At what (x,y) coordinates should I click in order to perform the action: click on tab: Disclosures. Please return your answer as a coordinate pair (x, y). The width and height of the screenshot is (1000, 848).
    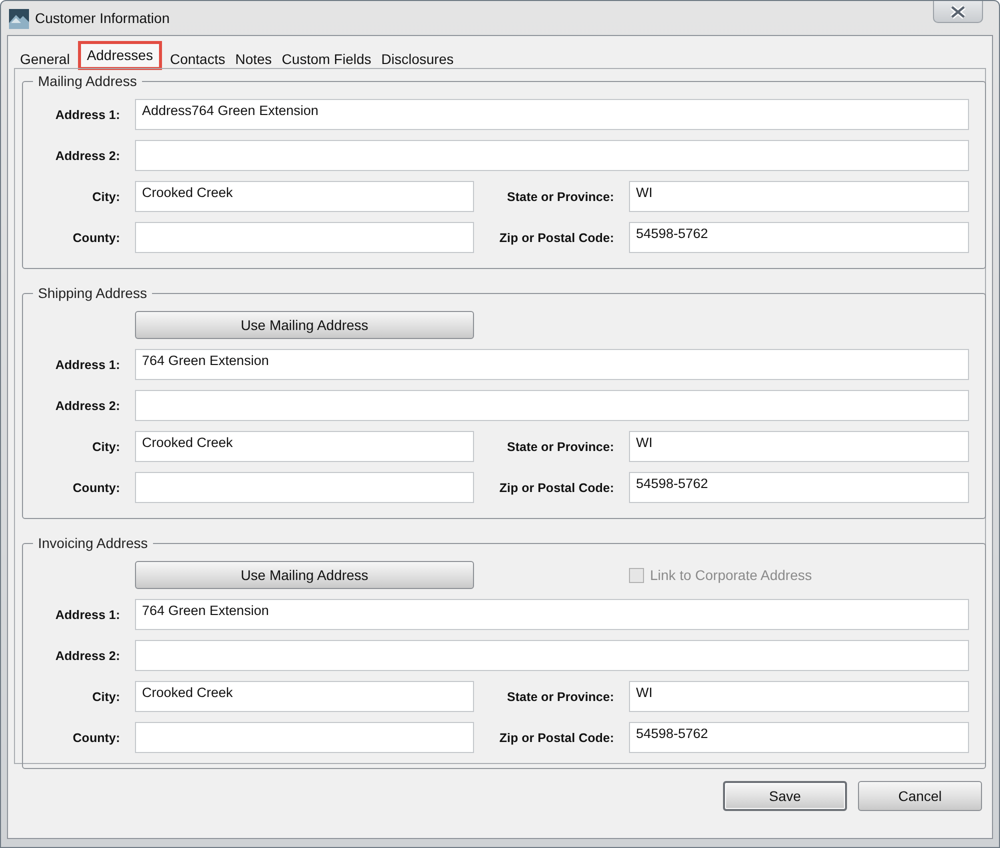
    Looking at the image, I should click on (417, 58).